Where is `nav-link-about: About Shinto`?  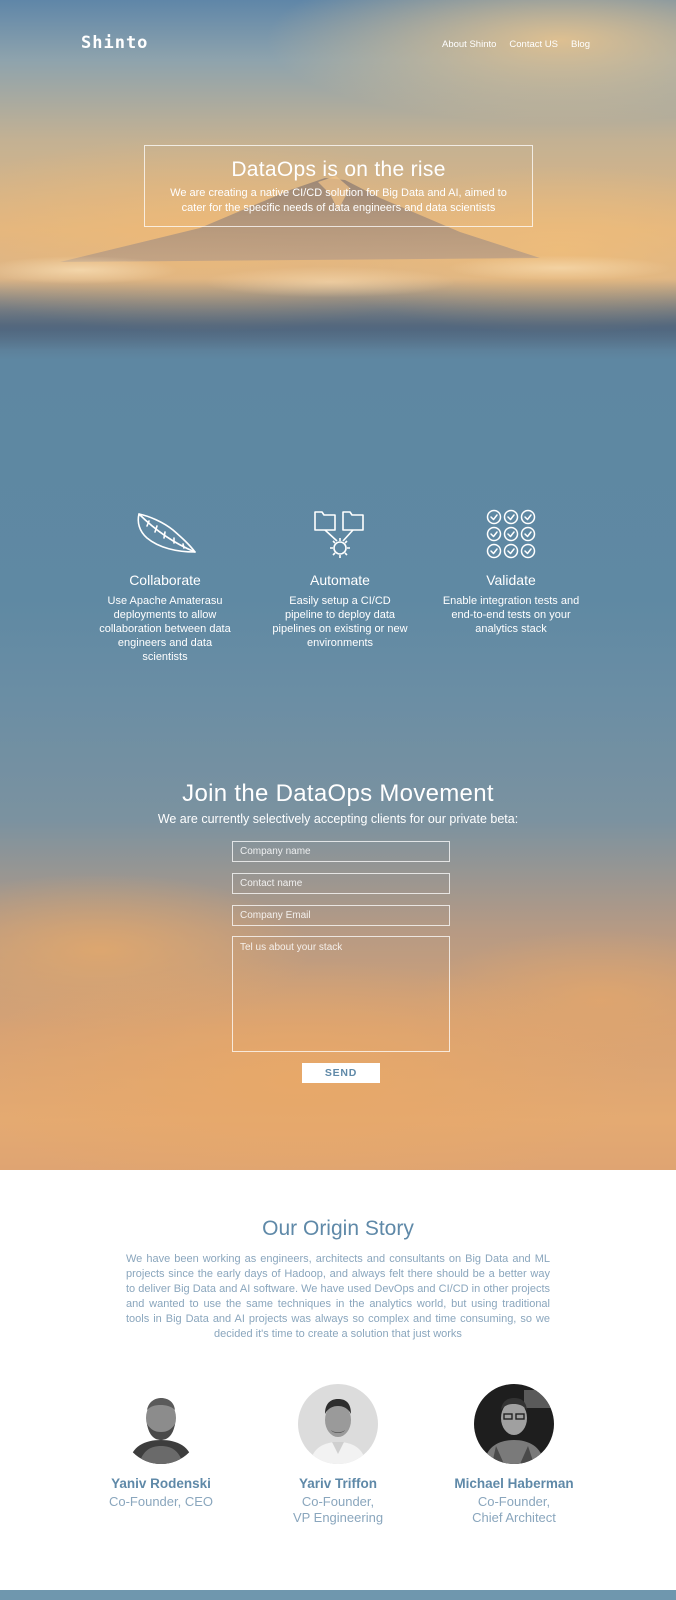
nav-link-about: About Shinto is located at coordinates (469, 44).